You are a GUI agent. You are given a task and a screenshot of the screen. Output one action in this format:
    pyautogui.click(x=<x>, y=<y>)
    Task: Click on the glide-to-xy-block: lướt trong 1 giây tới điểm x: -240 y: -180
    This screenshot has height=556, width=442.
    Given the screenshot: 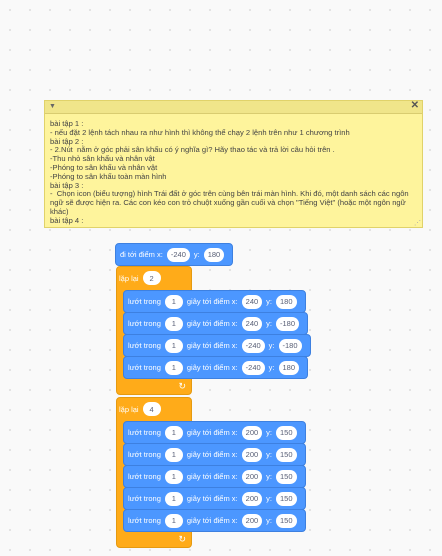 What is the action you would take?
    pyautogui.click(x=217, y=345)
    